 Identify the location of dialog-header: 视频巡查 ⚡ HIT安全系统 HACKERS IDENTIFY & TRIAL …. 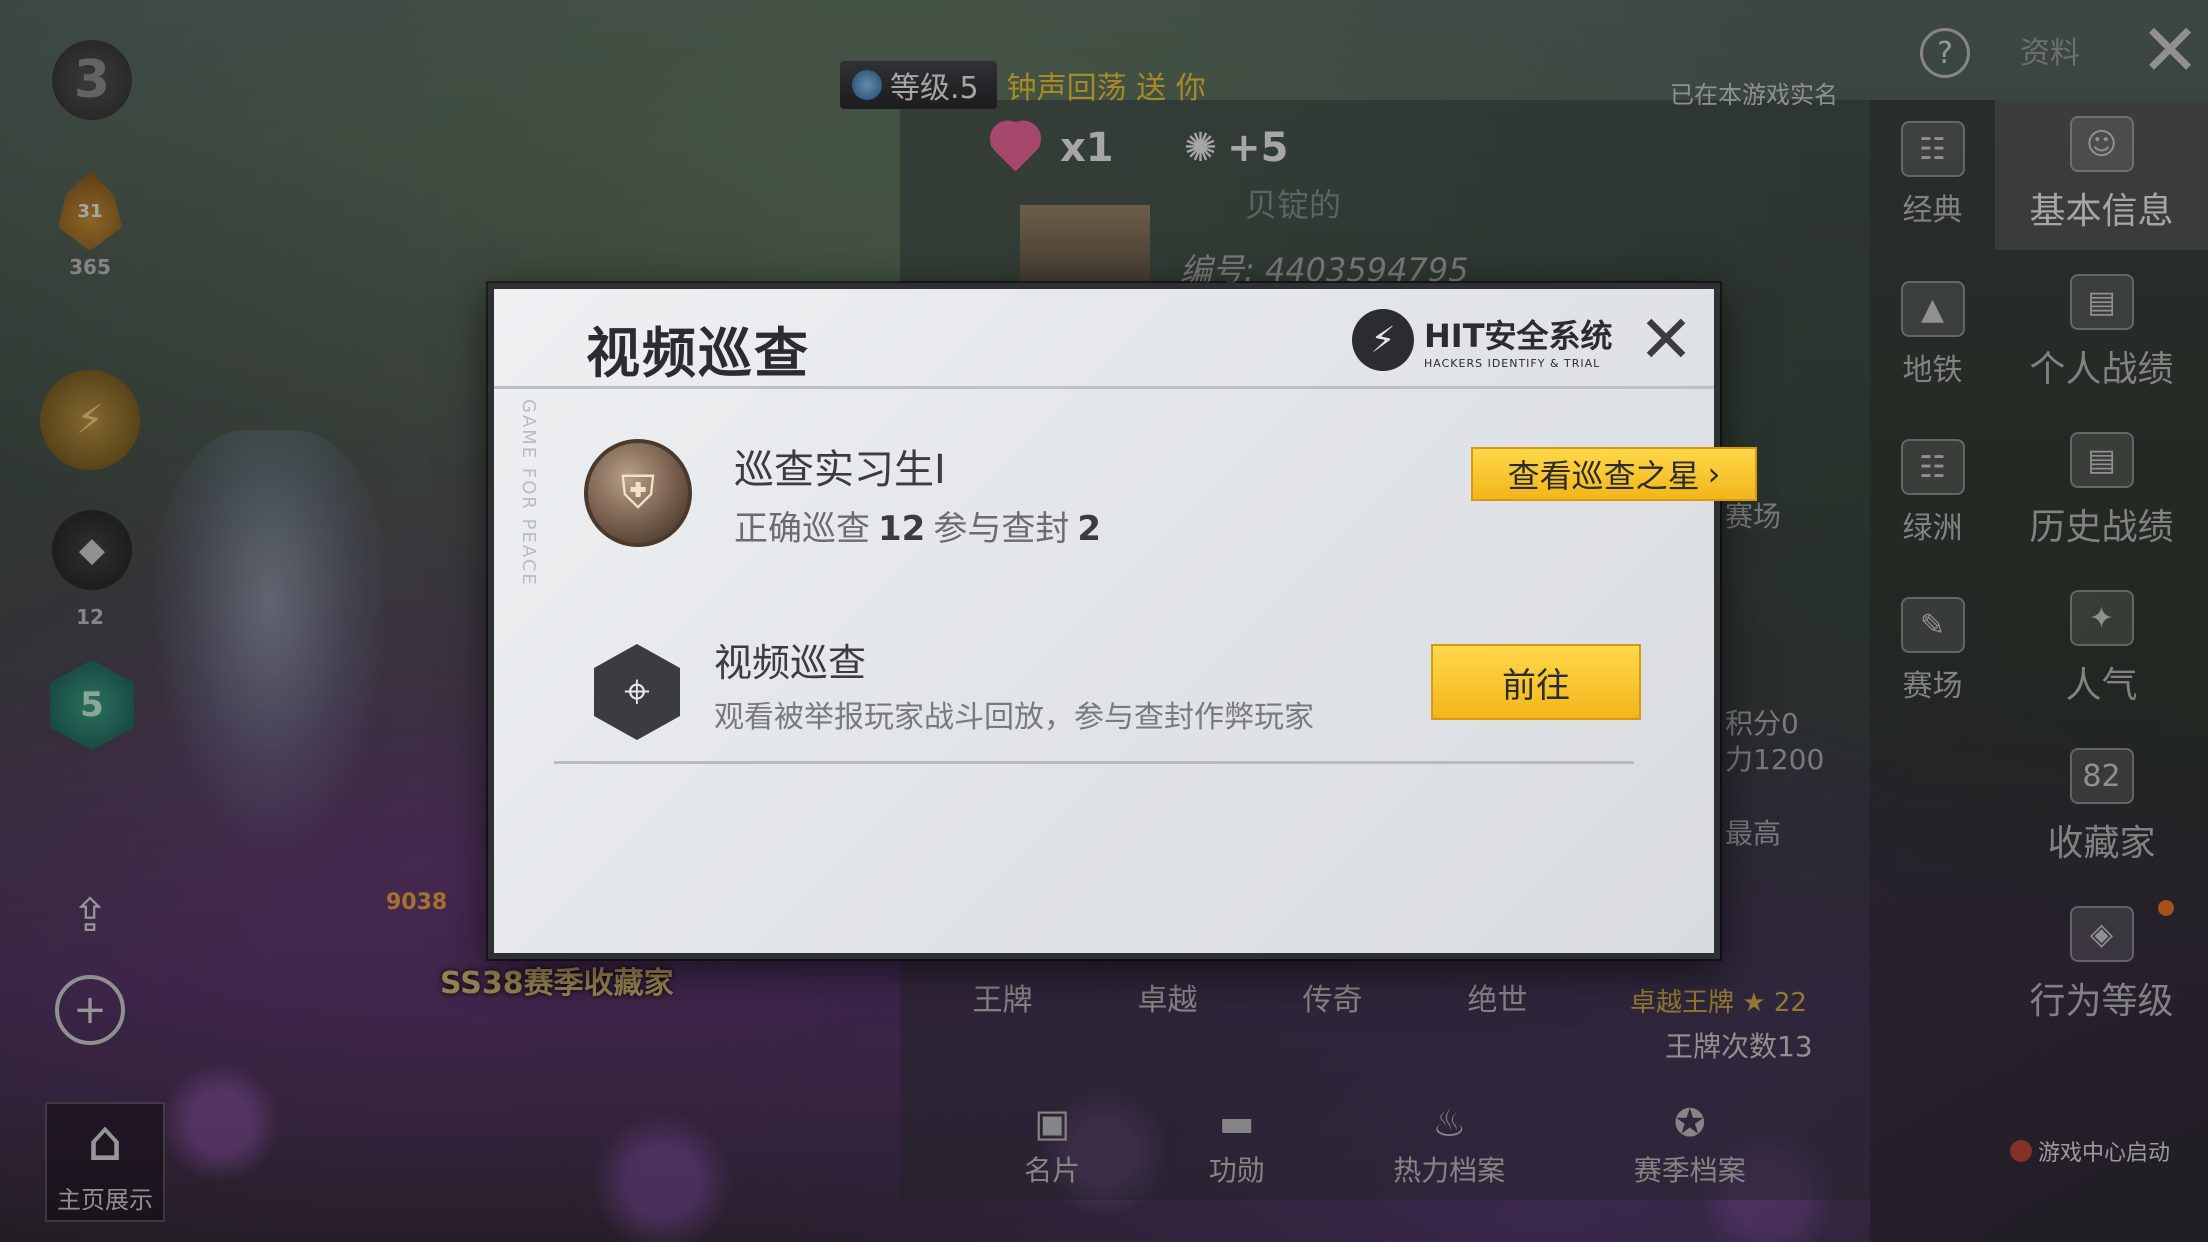
(1104, 339).